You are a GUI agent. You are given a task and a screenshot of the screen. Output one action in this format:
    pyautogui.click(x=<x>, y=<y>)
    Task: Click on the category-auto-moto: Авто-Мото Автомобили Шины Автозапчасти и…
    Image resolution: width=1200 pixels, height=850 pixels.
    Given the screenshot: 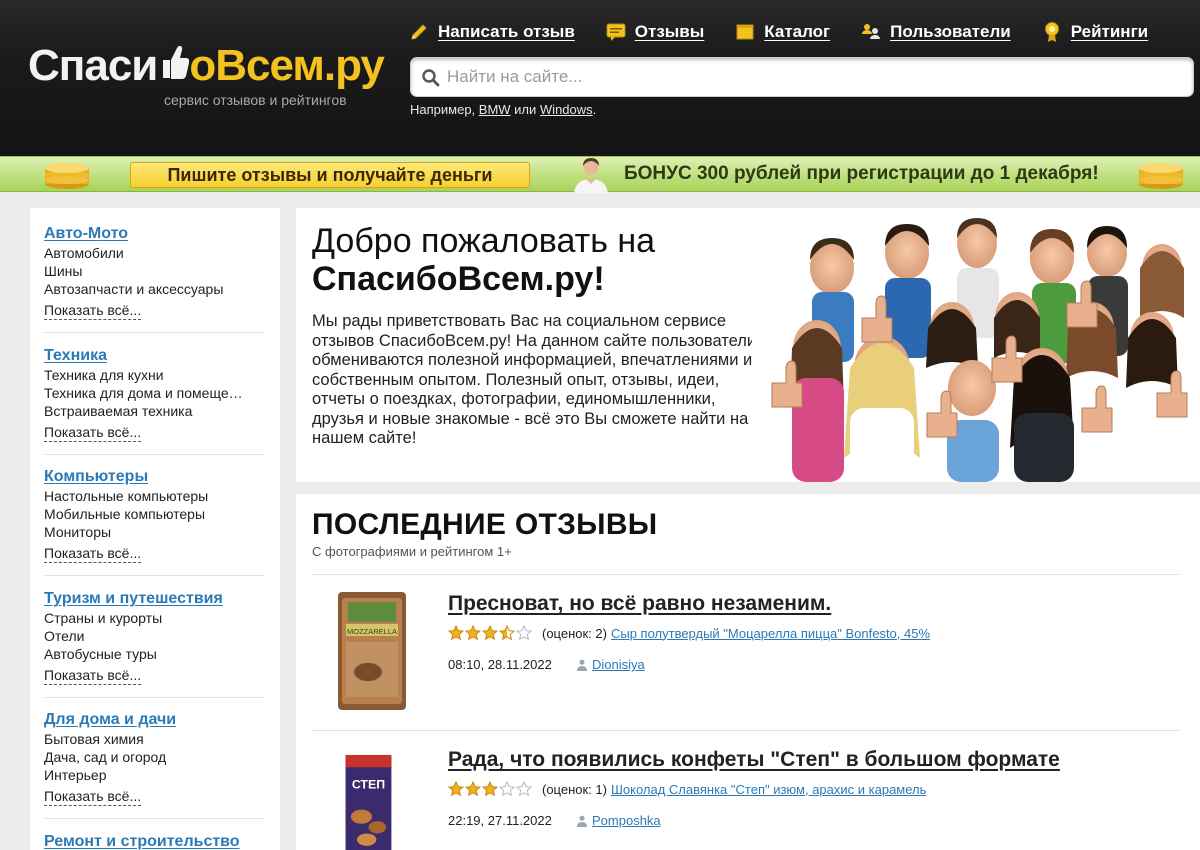 What is the action you would take?
    pyautogui.click(x=154, y=272)
    